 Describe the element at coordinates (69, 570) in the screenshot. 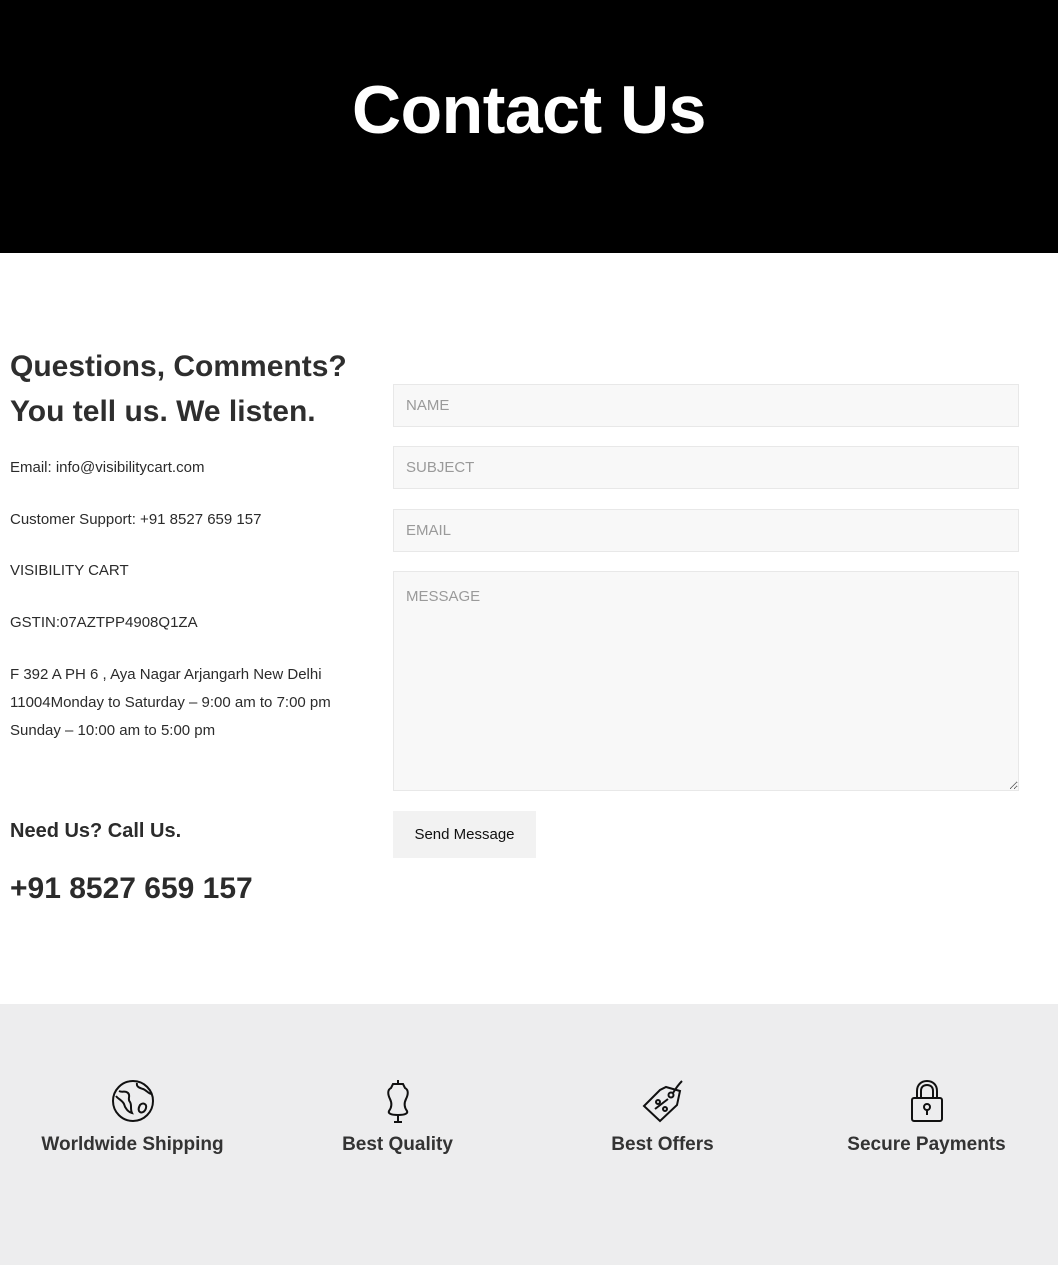

I see `company-name: VISIBILITY CART` at that location.